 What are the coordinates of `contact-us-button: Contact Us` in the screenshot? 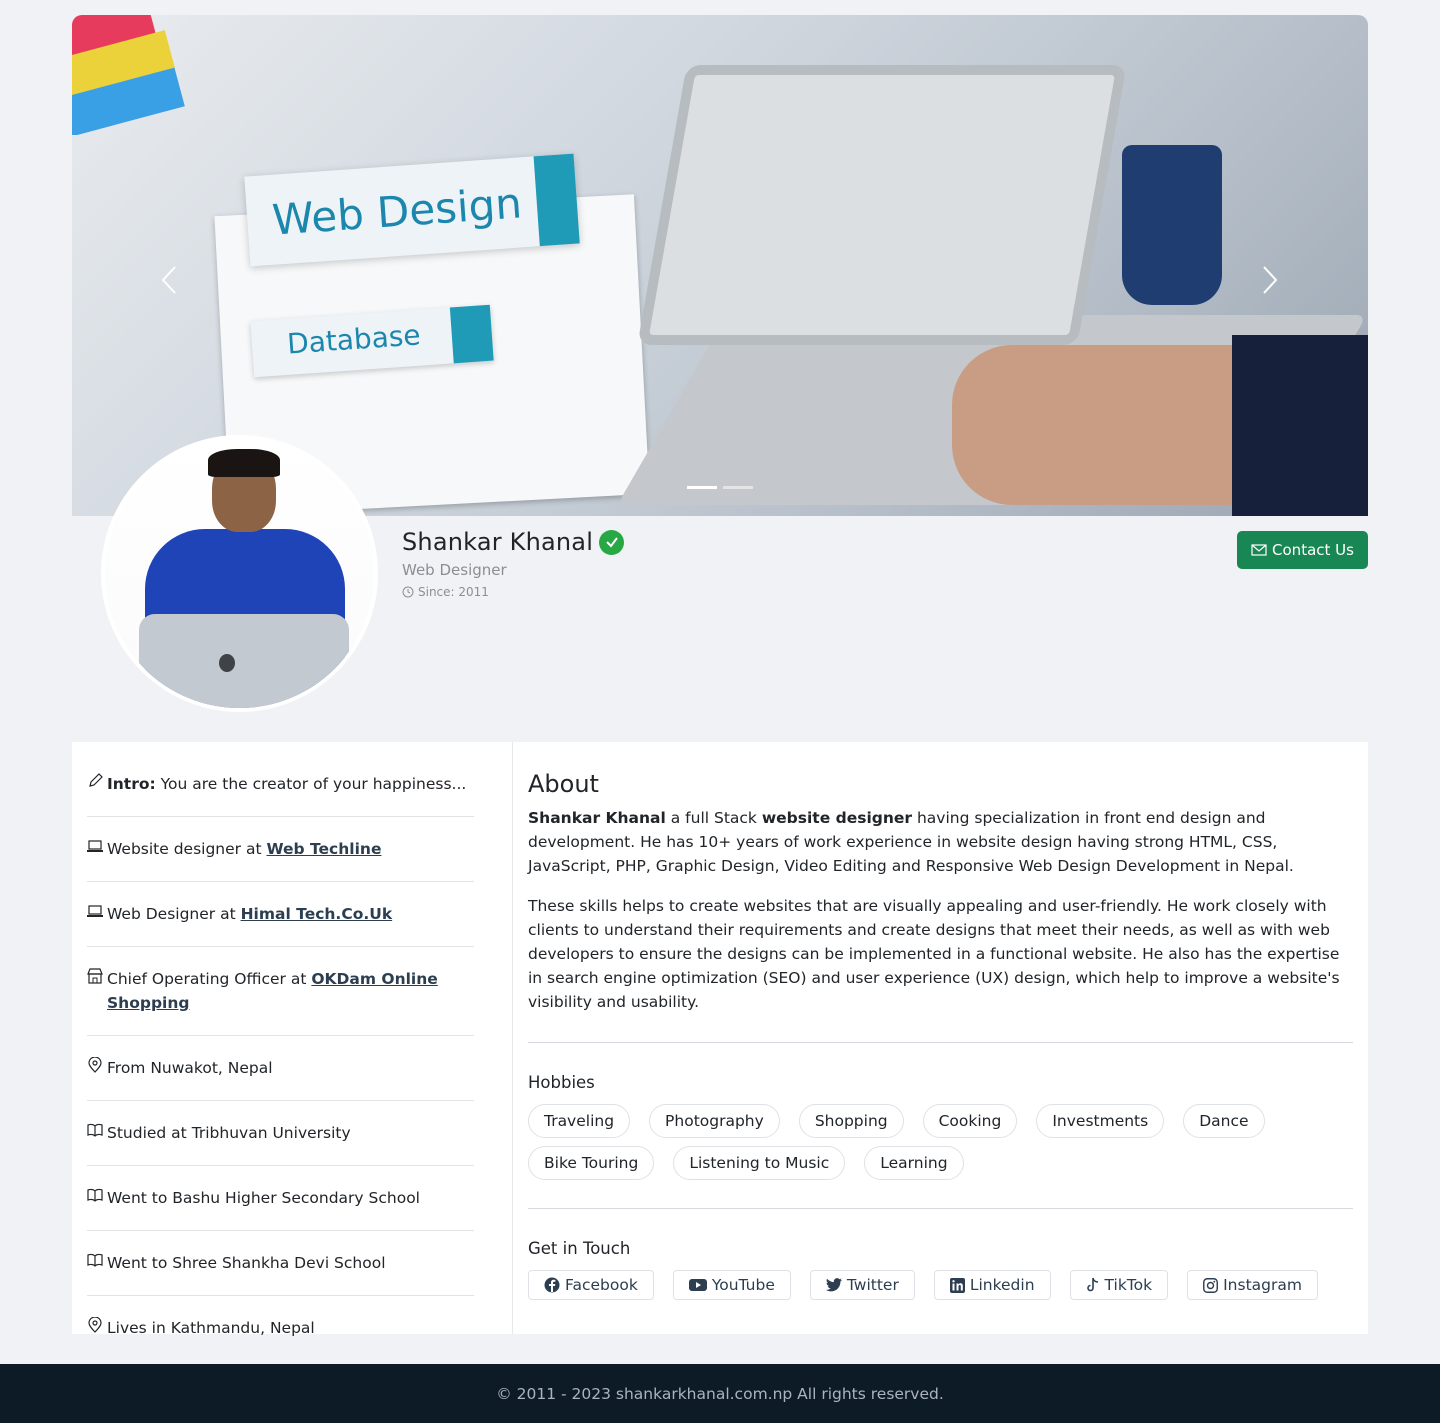 It's located at (1302, 550).